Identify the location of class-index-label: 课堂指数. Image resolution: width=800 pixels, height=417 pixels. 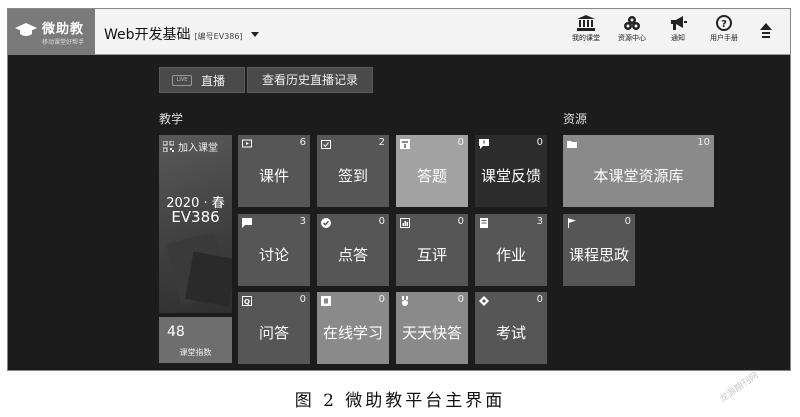
(195, 352).